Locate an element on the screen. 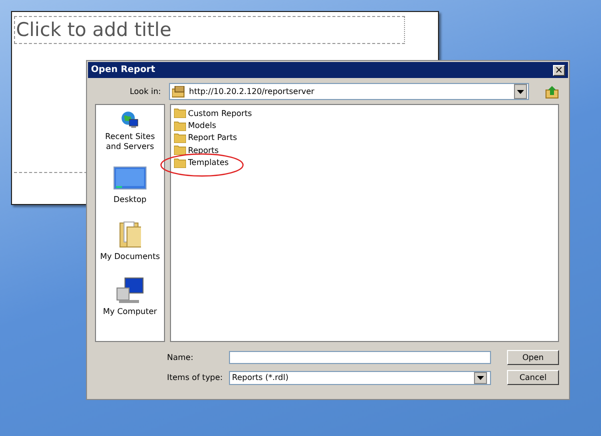 This screenshot has height=436, width=601. place-label: My Computer is located at coordinates (130, 312).